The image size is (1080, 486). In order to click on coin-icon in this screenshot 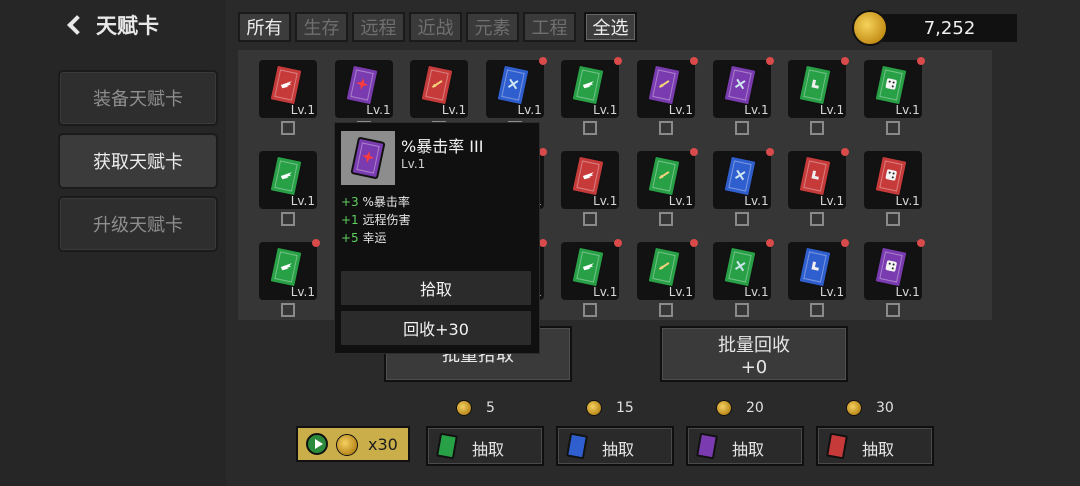, I will do `click(594, 408)`.